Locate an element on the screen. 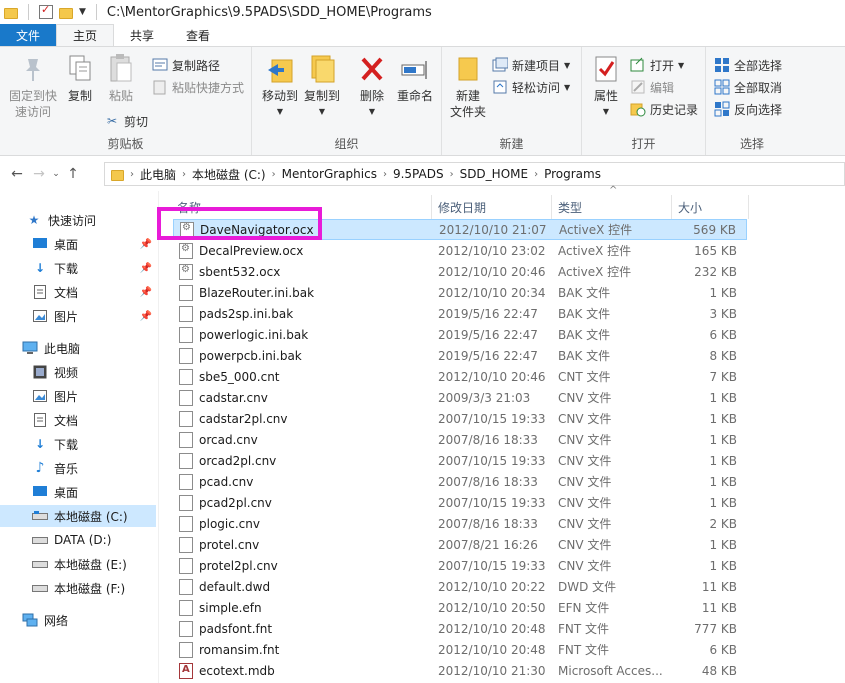  table-row: cadstar.cnv 2009/3/3 21:03 CNV 文件 1 KB is located at coordinates (460, 397).